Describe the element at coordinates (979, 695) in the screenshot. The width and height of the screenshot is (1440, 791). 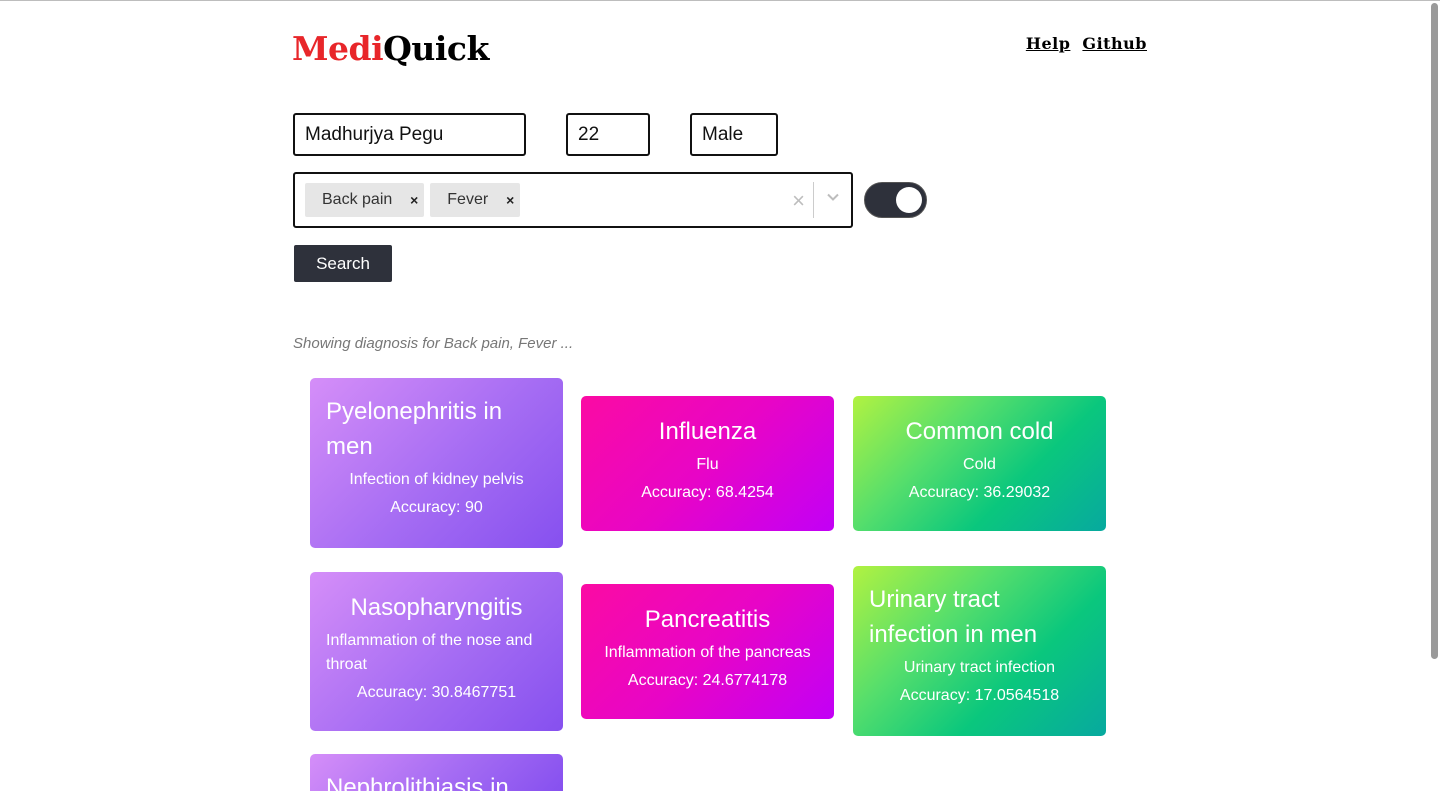
I see `result-accuracy: Accuracy: 17.0564518` at that location.